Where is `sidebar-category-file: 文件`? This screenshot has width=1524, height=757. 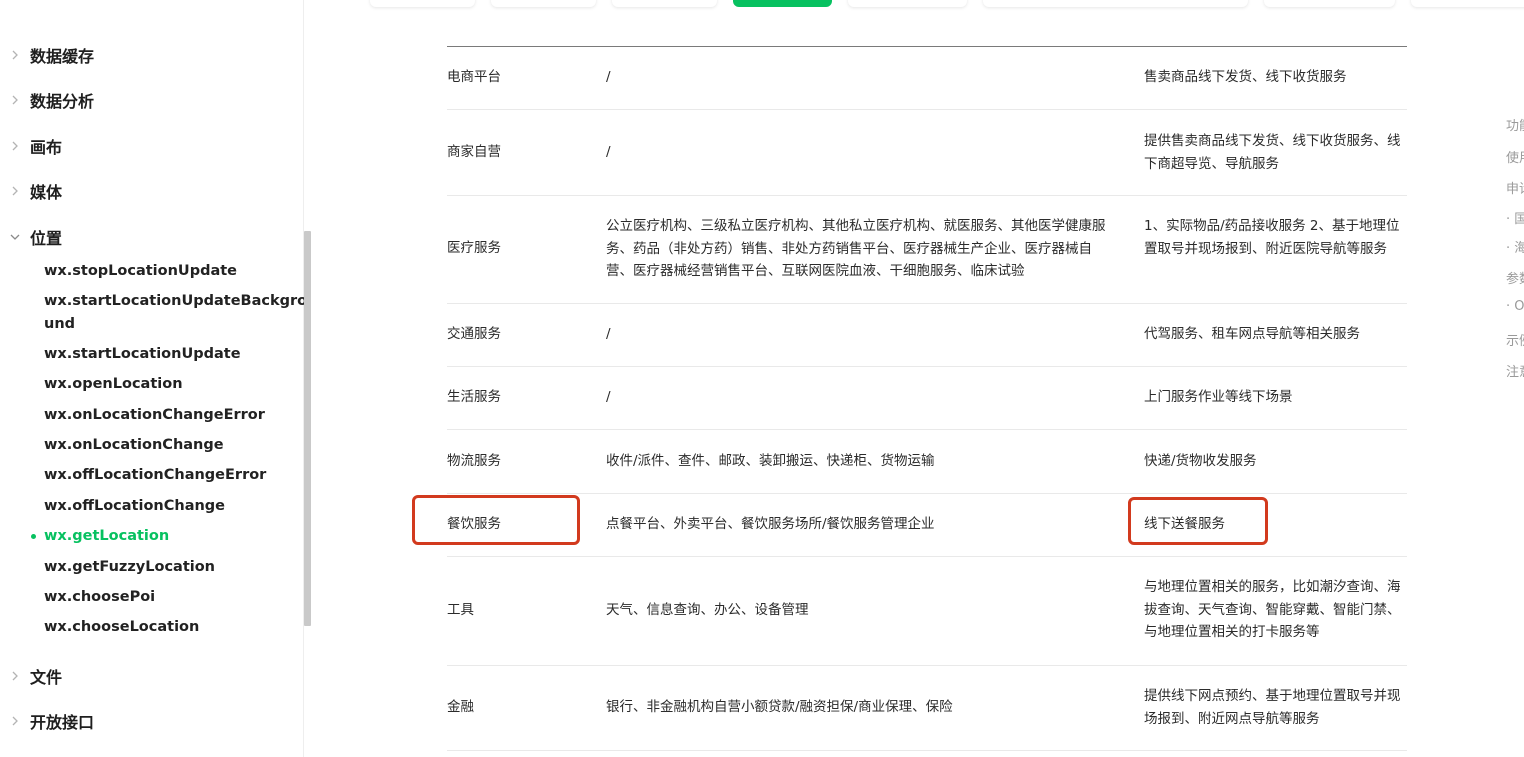 sidebar-category-file: 文件 is located at coordinates (31, 676).